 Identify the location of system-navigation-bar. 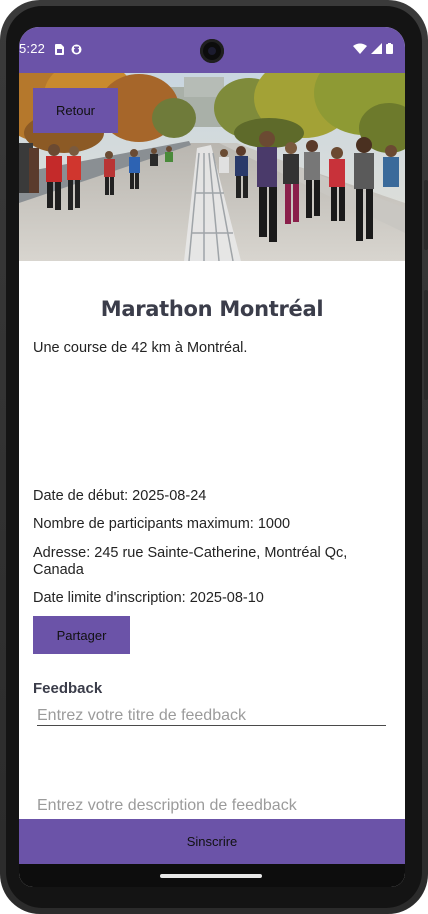
(212, 875).